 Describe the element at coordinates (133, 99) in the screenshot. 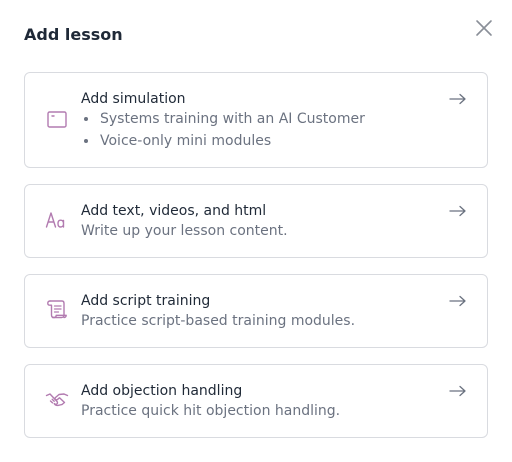

I see `option-title: Add simulation` at that location.